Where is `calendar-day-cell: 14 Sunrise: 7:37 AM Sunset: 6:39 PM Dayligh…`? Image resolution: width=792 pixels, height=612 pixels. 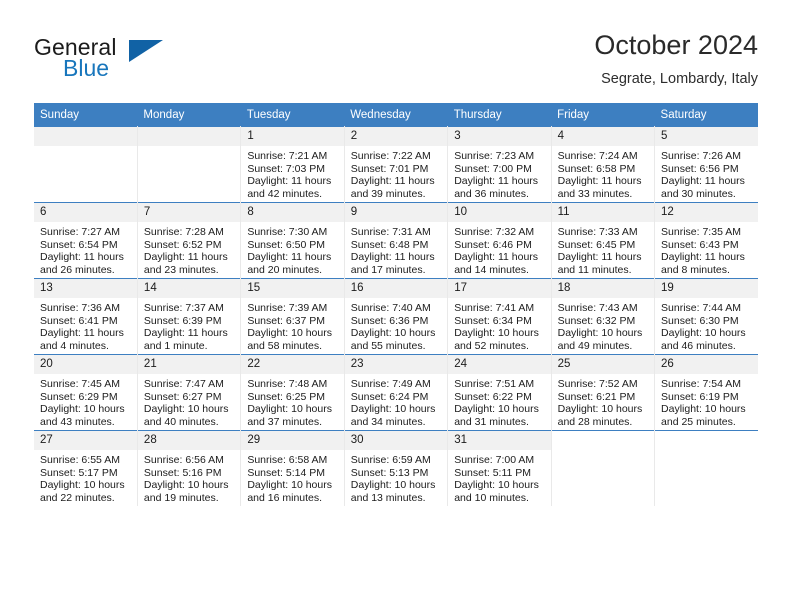 calendar-day-cell: 14 Sunrise: 7:37 AM Sunset: 6:39 PM Dayligh… is located at coordinates (189, 316).